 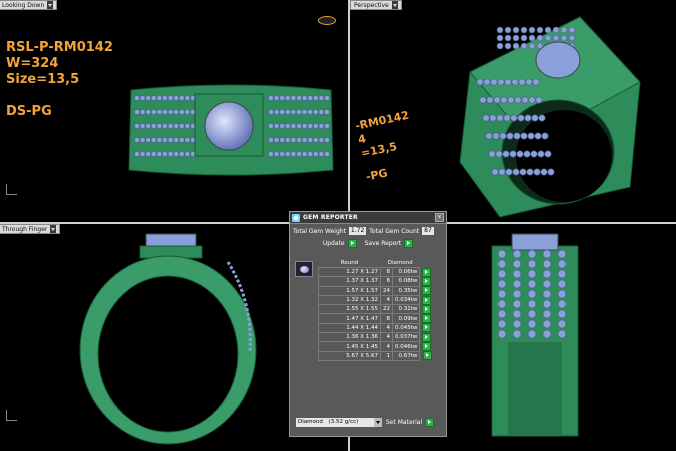 What do you see at coordinates (349, 281) in the screenshot?
I see `cell-size: 1.37 X 1.37` at bounding box center [349, 281].